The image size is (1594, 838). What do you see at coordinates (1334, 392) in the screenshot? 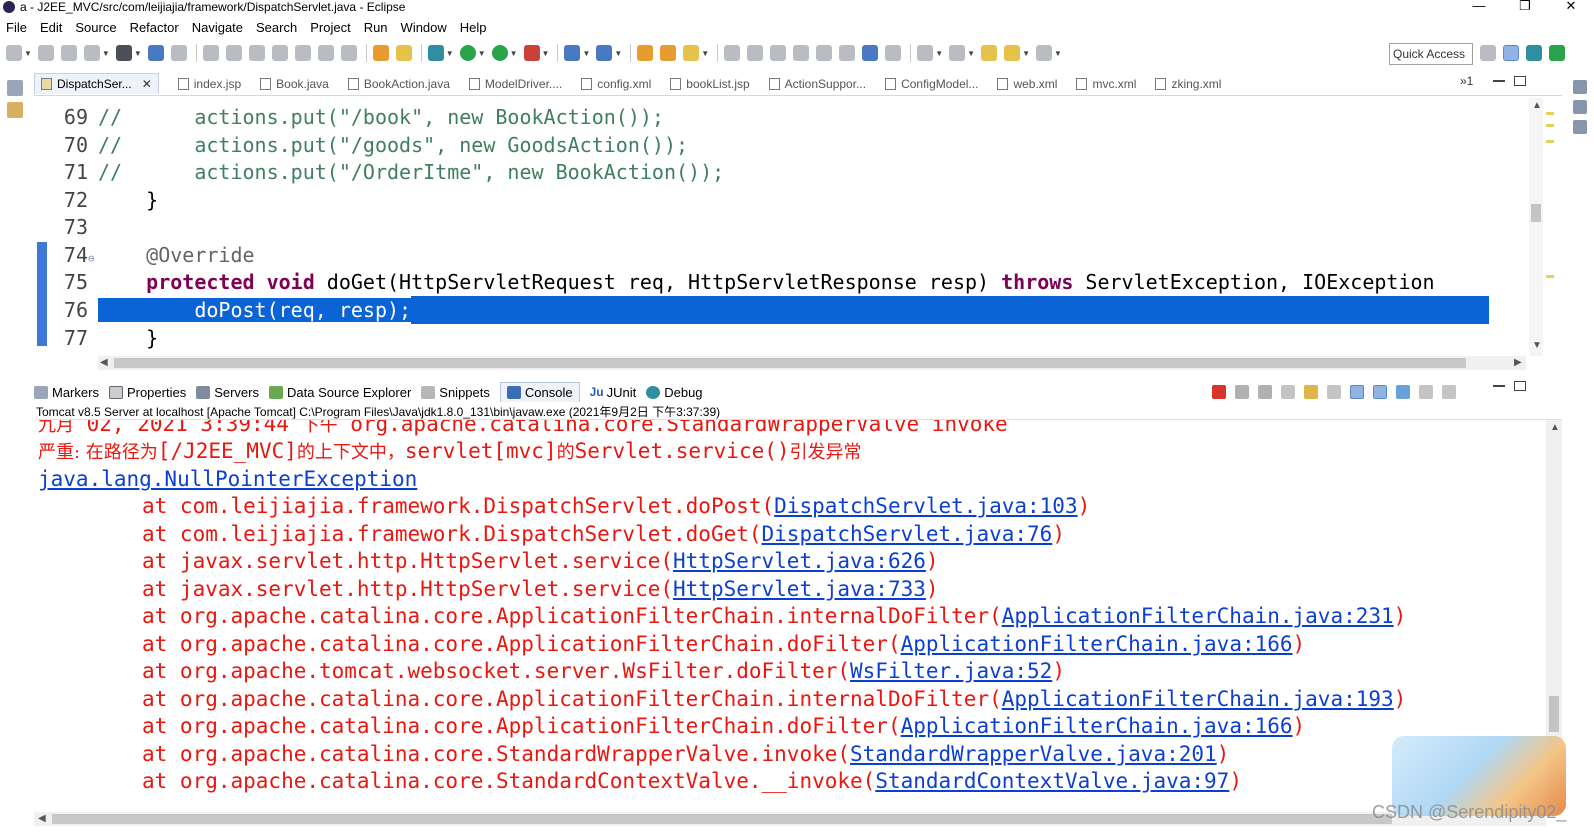
I see `word-wrap-icon` at bounding box center [1334, 392].